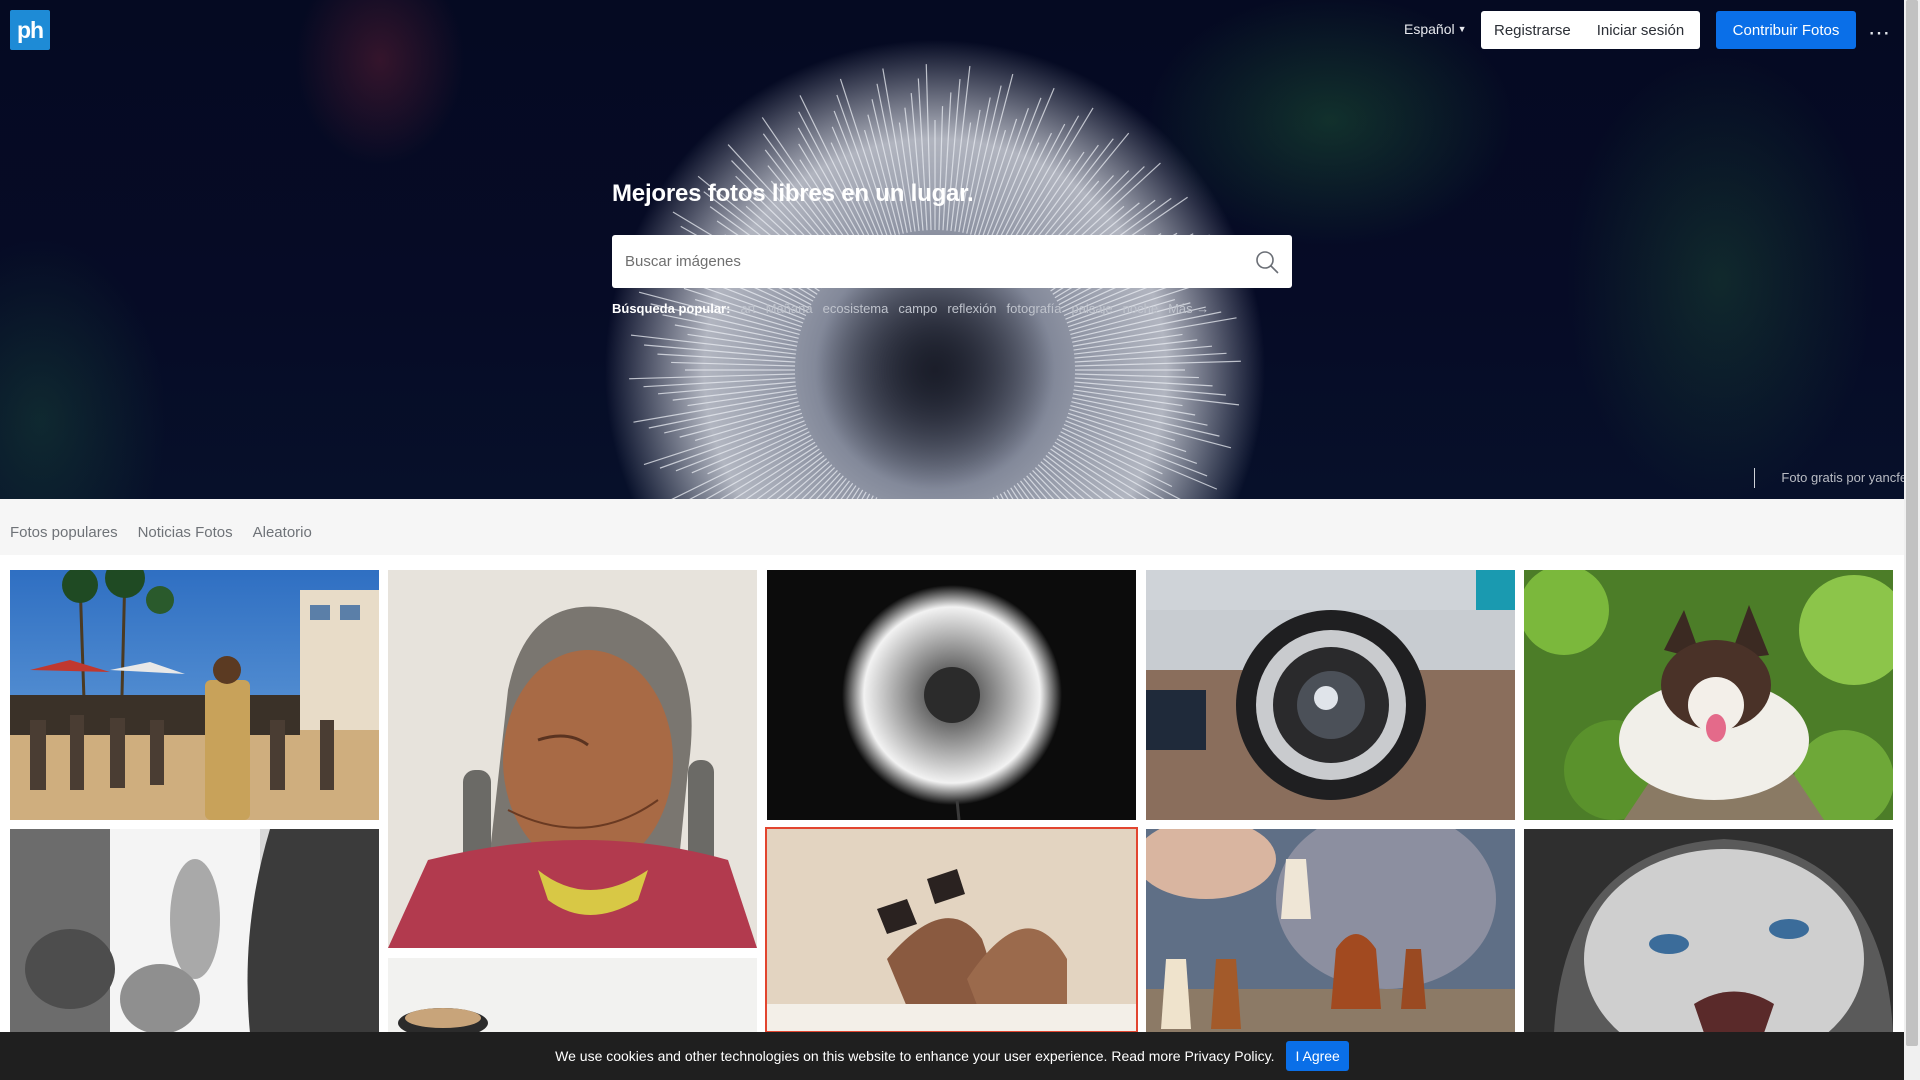  What do you see at coordinates (927, 261) in the screenshot?
I see `search-input` at bounding box center [927, 261].